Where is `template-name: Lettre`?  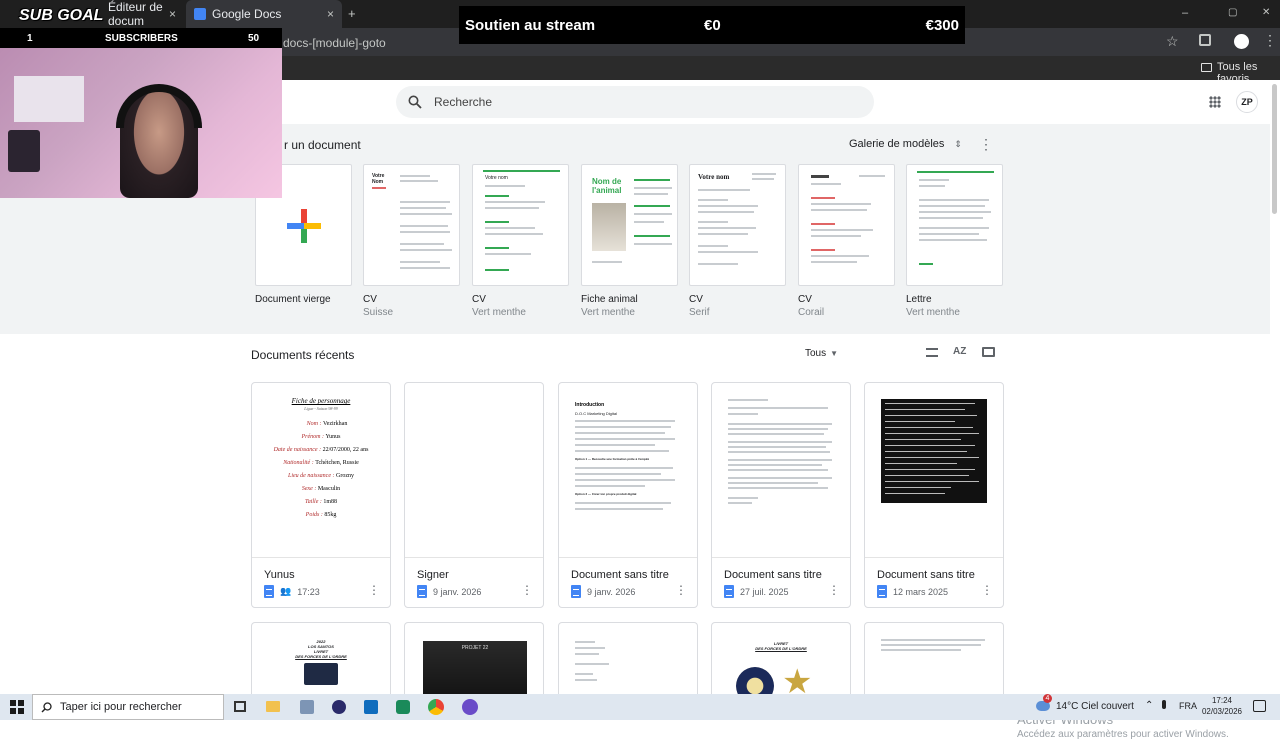 template-name: Lettre is located at coordinates (919, 299).